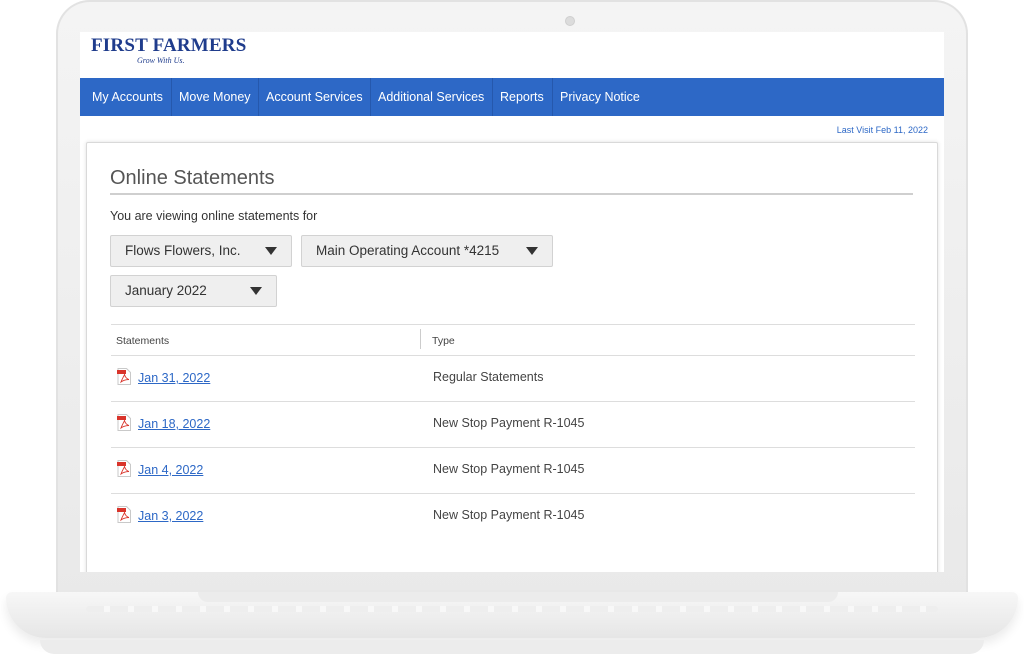  Describe the element at coordinates (408, 250) in the screenshot. I see `account-select-value: Main Operating Account *4215` at that location.